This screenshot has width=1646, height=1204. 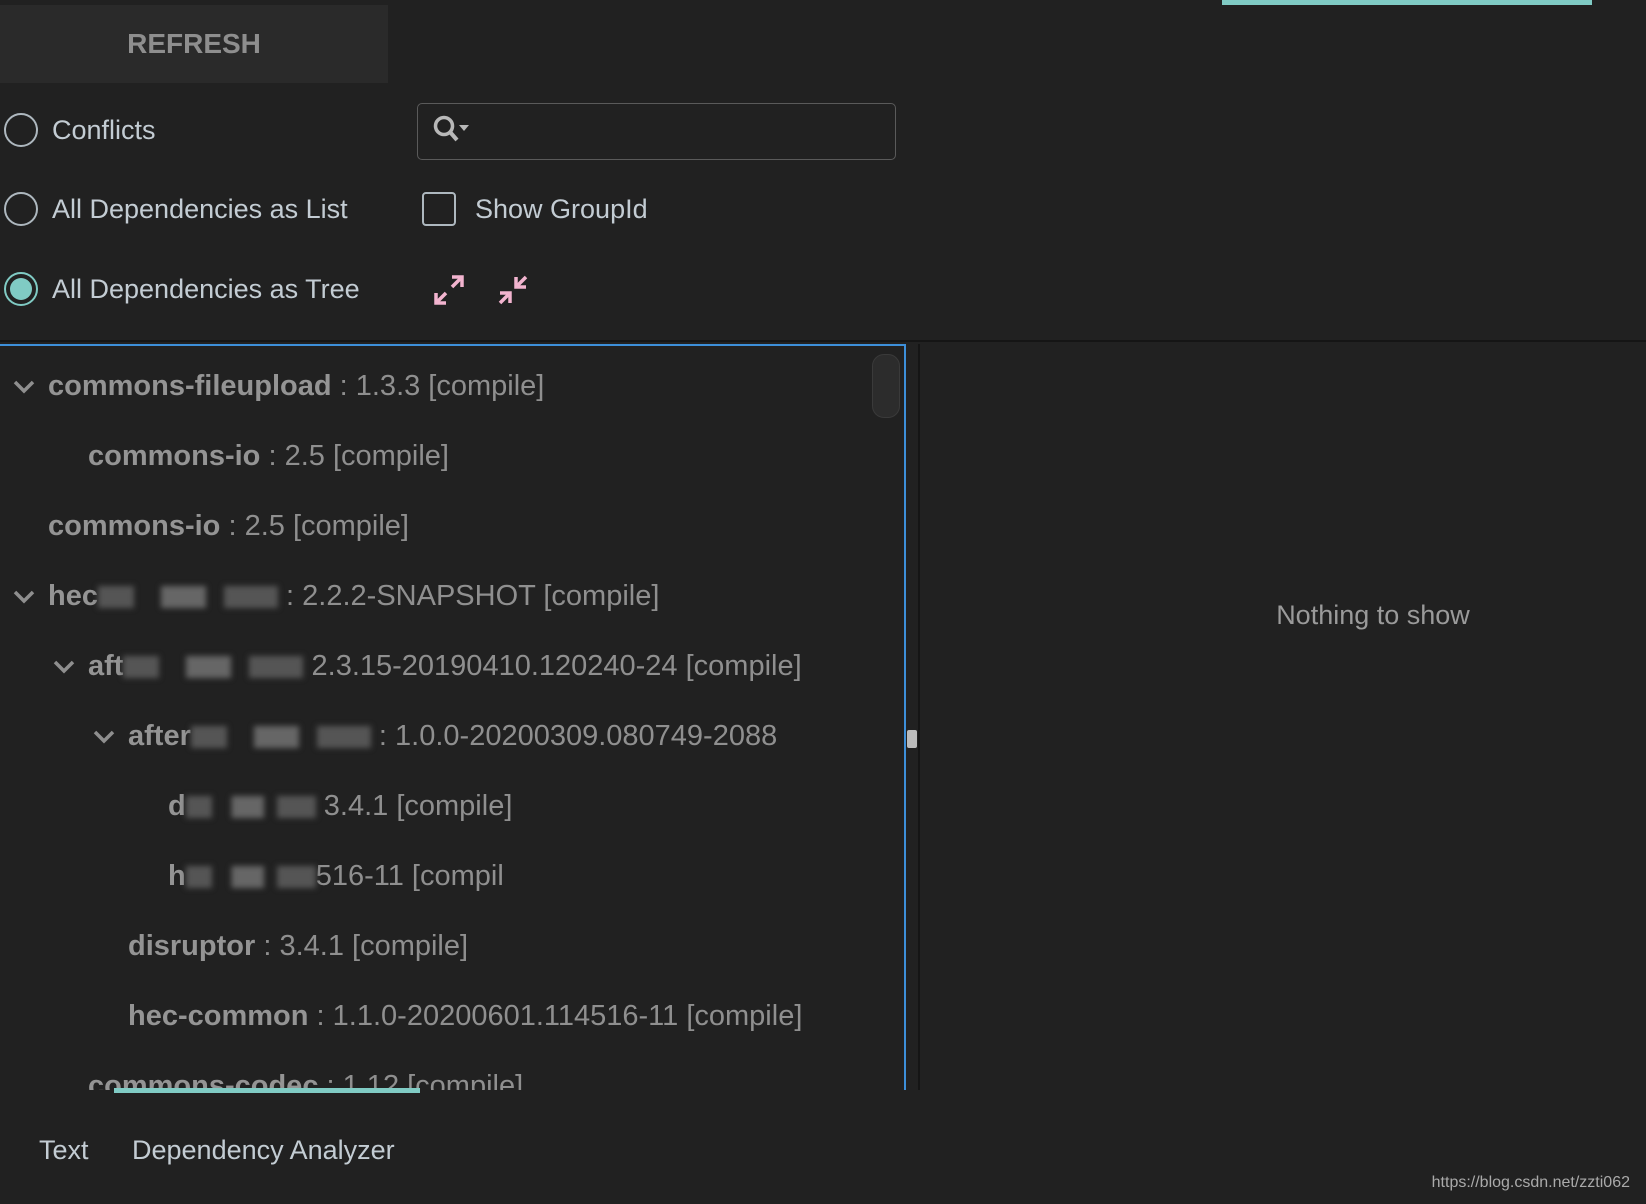 I want to click on tree-row: d 3.4.1 [compile], so click(x=340, y=806).